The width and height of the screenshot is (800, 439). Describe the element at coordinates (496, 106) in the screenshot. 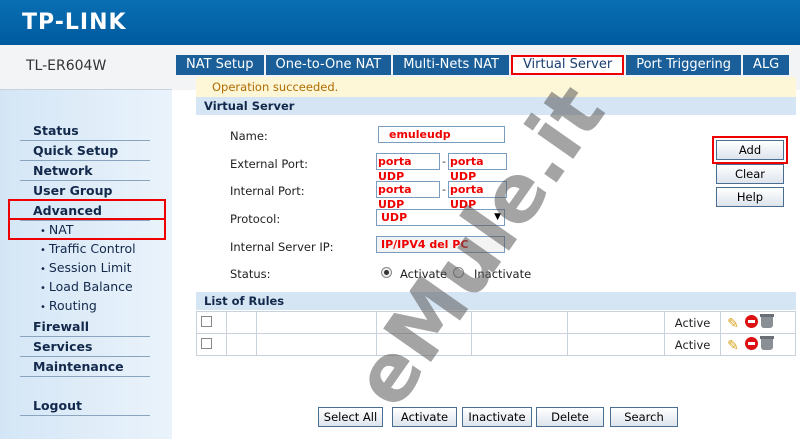

I see `section-title-virtual-server: Virtual Server` at that location.